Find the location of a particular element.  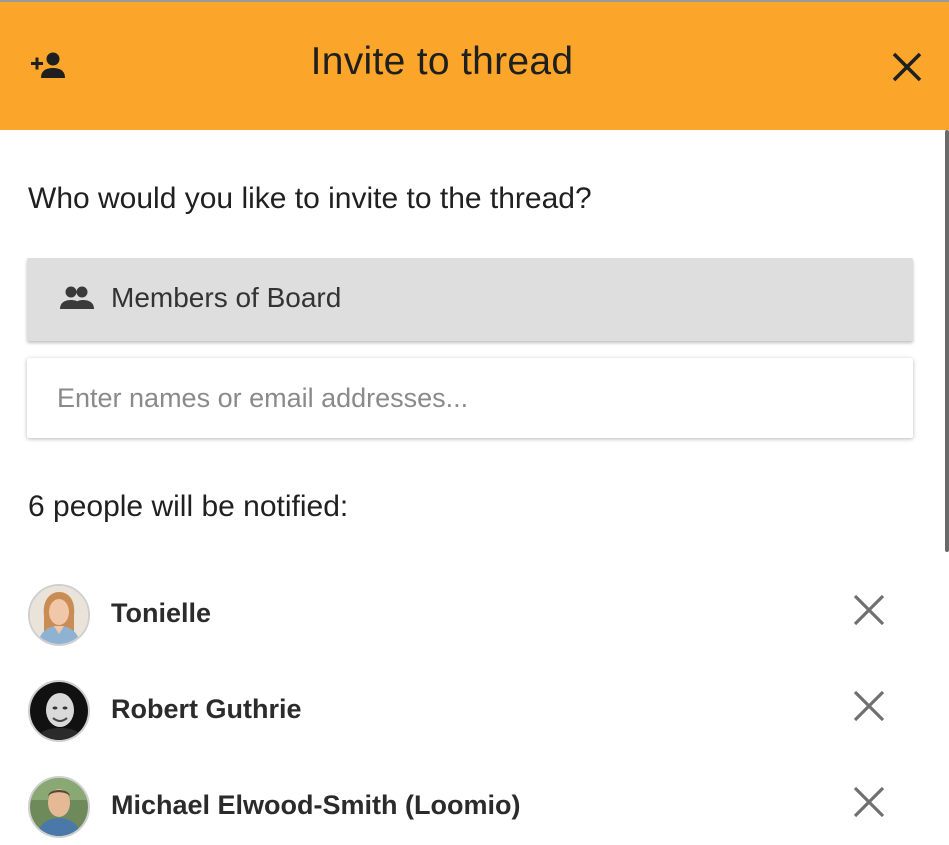

members-label: Members of Board is located at coordinates (226, 297).